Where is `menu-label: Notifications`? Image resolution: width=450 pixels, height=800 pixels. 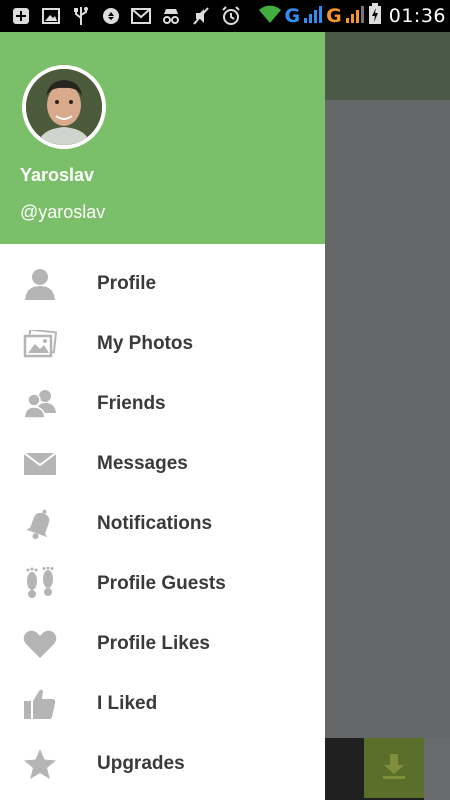 menu-label: Notifications is located at coordinates (155, 523).